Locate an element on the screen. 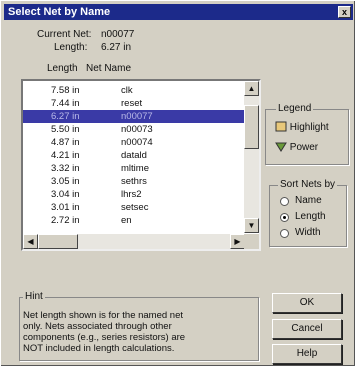 The height and width of the screenshot is (367, 356). arrow-down-icon: ▼ is located at coordinates (251, 225).